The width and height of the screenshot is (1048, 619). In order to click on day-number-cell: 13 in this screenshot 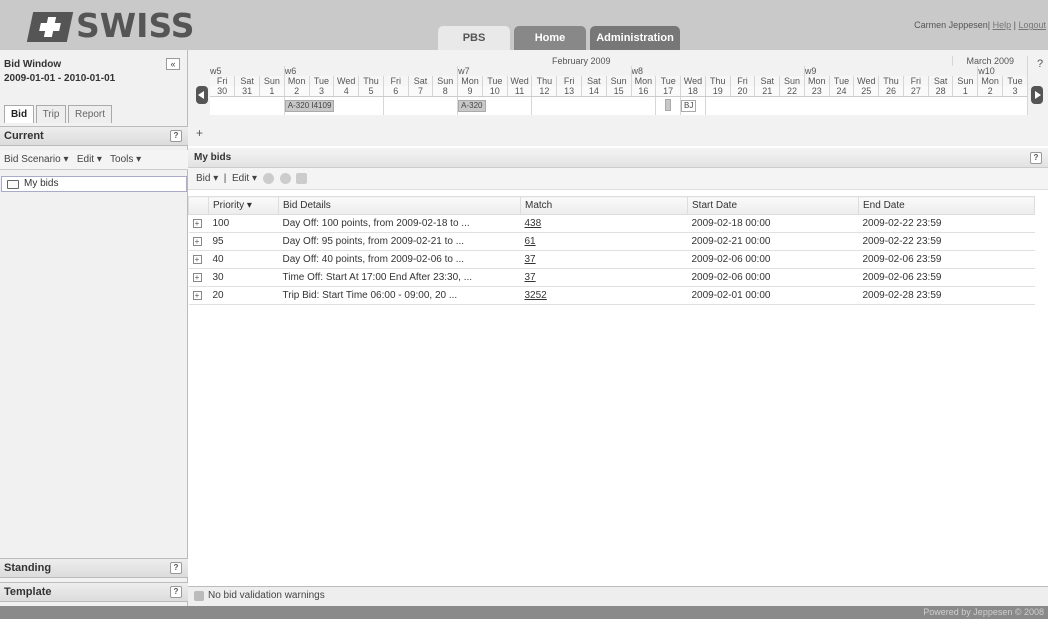, I will do `click(569, 91)`.